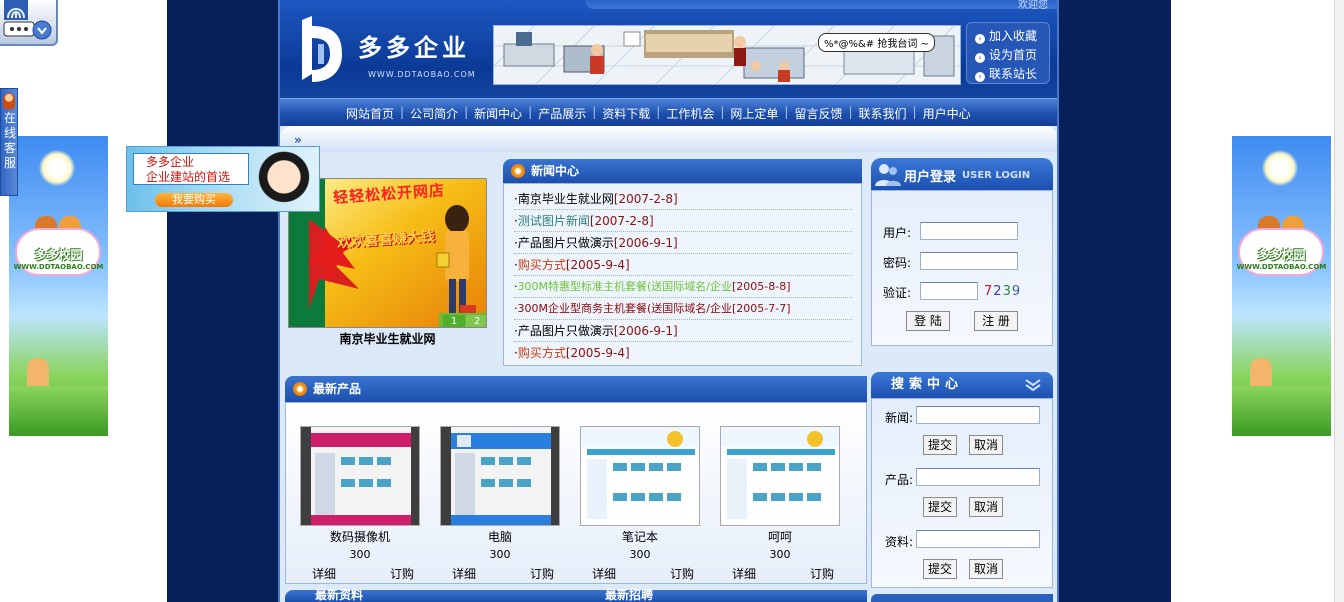 The height and width of the screenshot is (602, 1344). I want to click on nav-item-about: 公司简介, so click(434, 113).